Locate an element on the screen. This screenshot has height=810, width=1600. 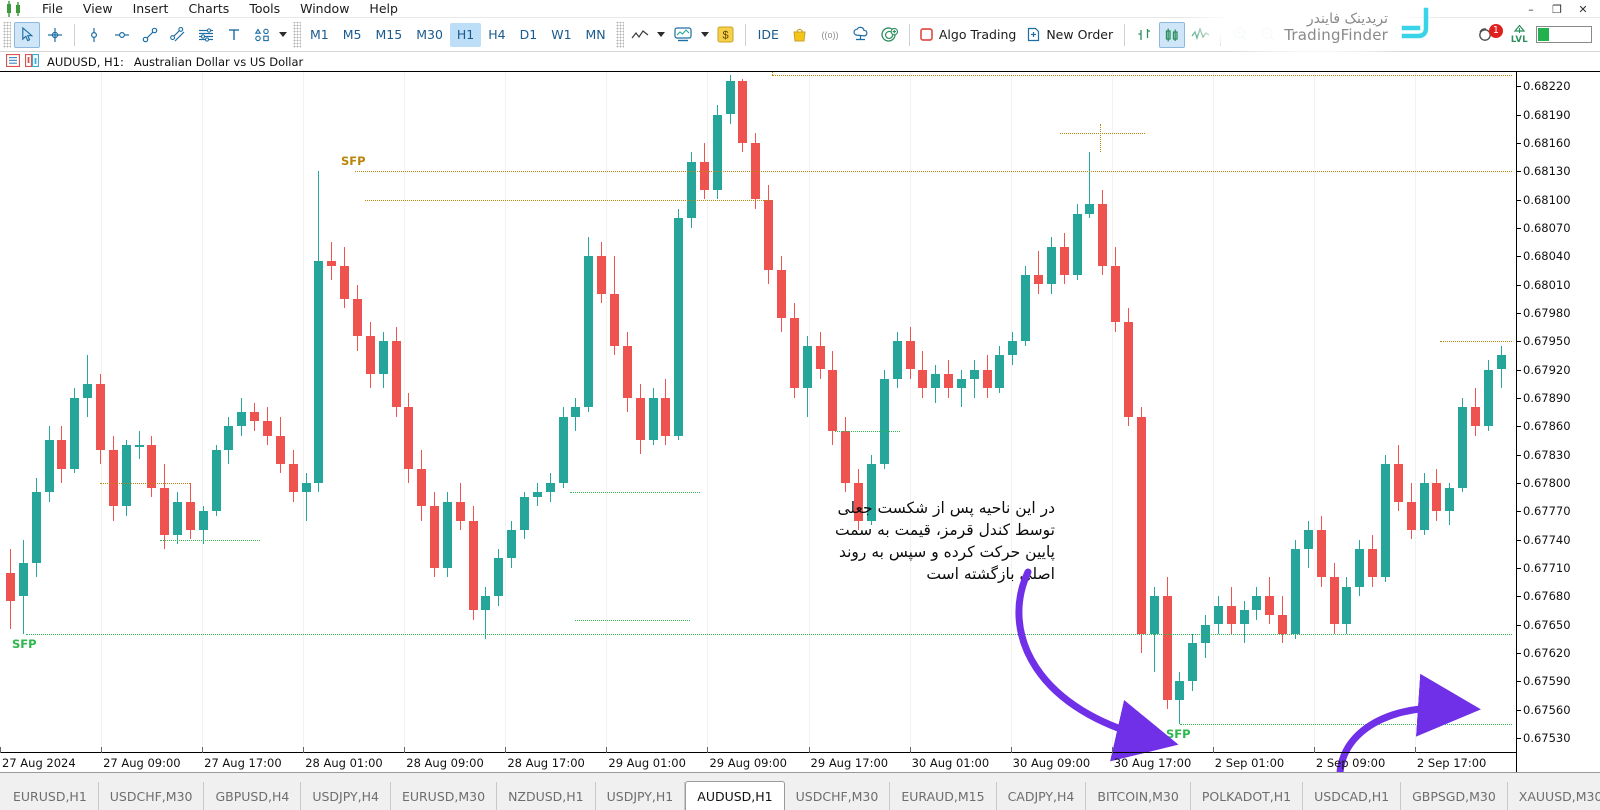
dollar-icon: $ is located at coordinates (726, 35).